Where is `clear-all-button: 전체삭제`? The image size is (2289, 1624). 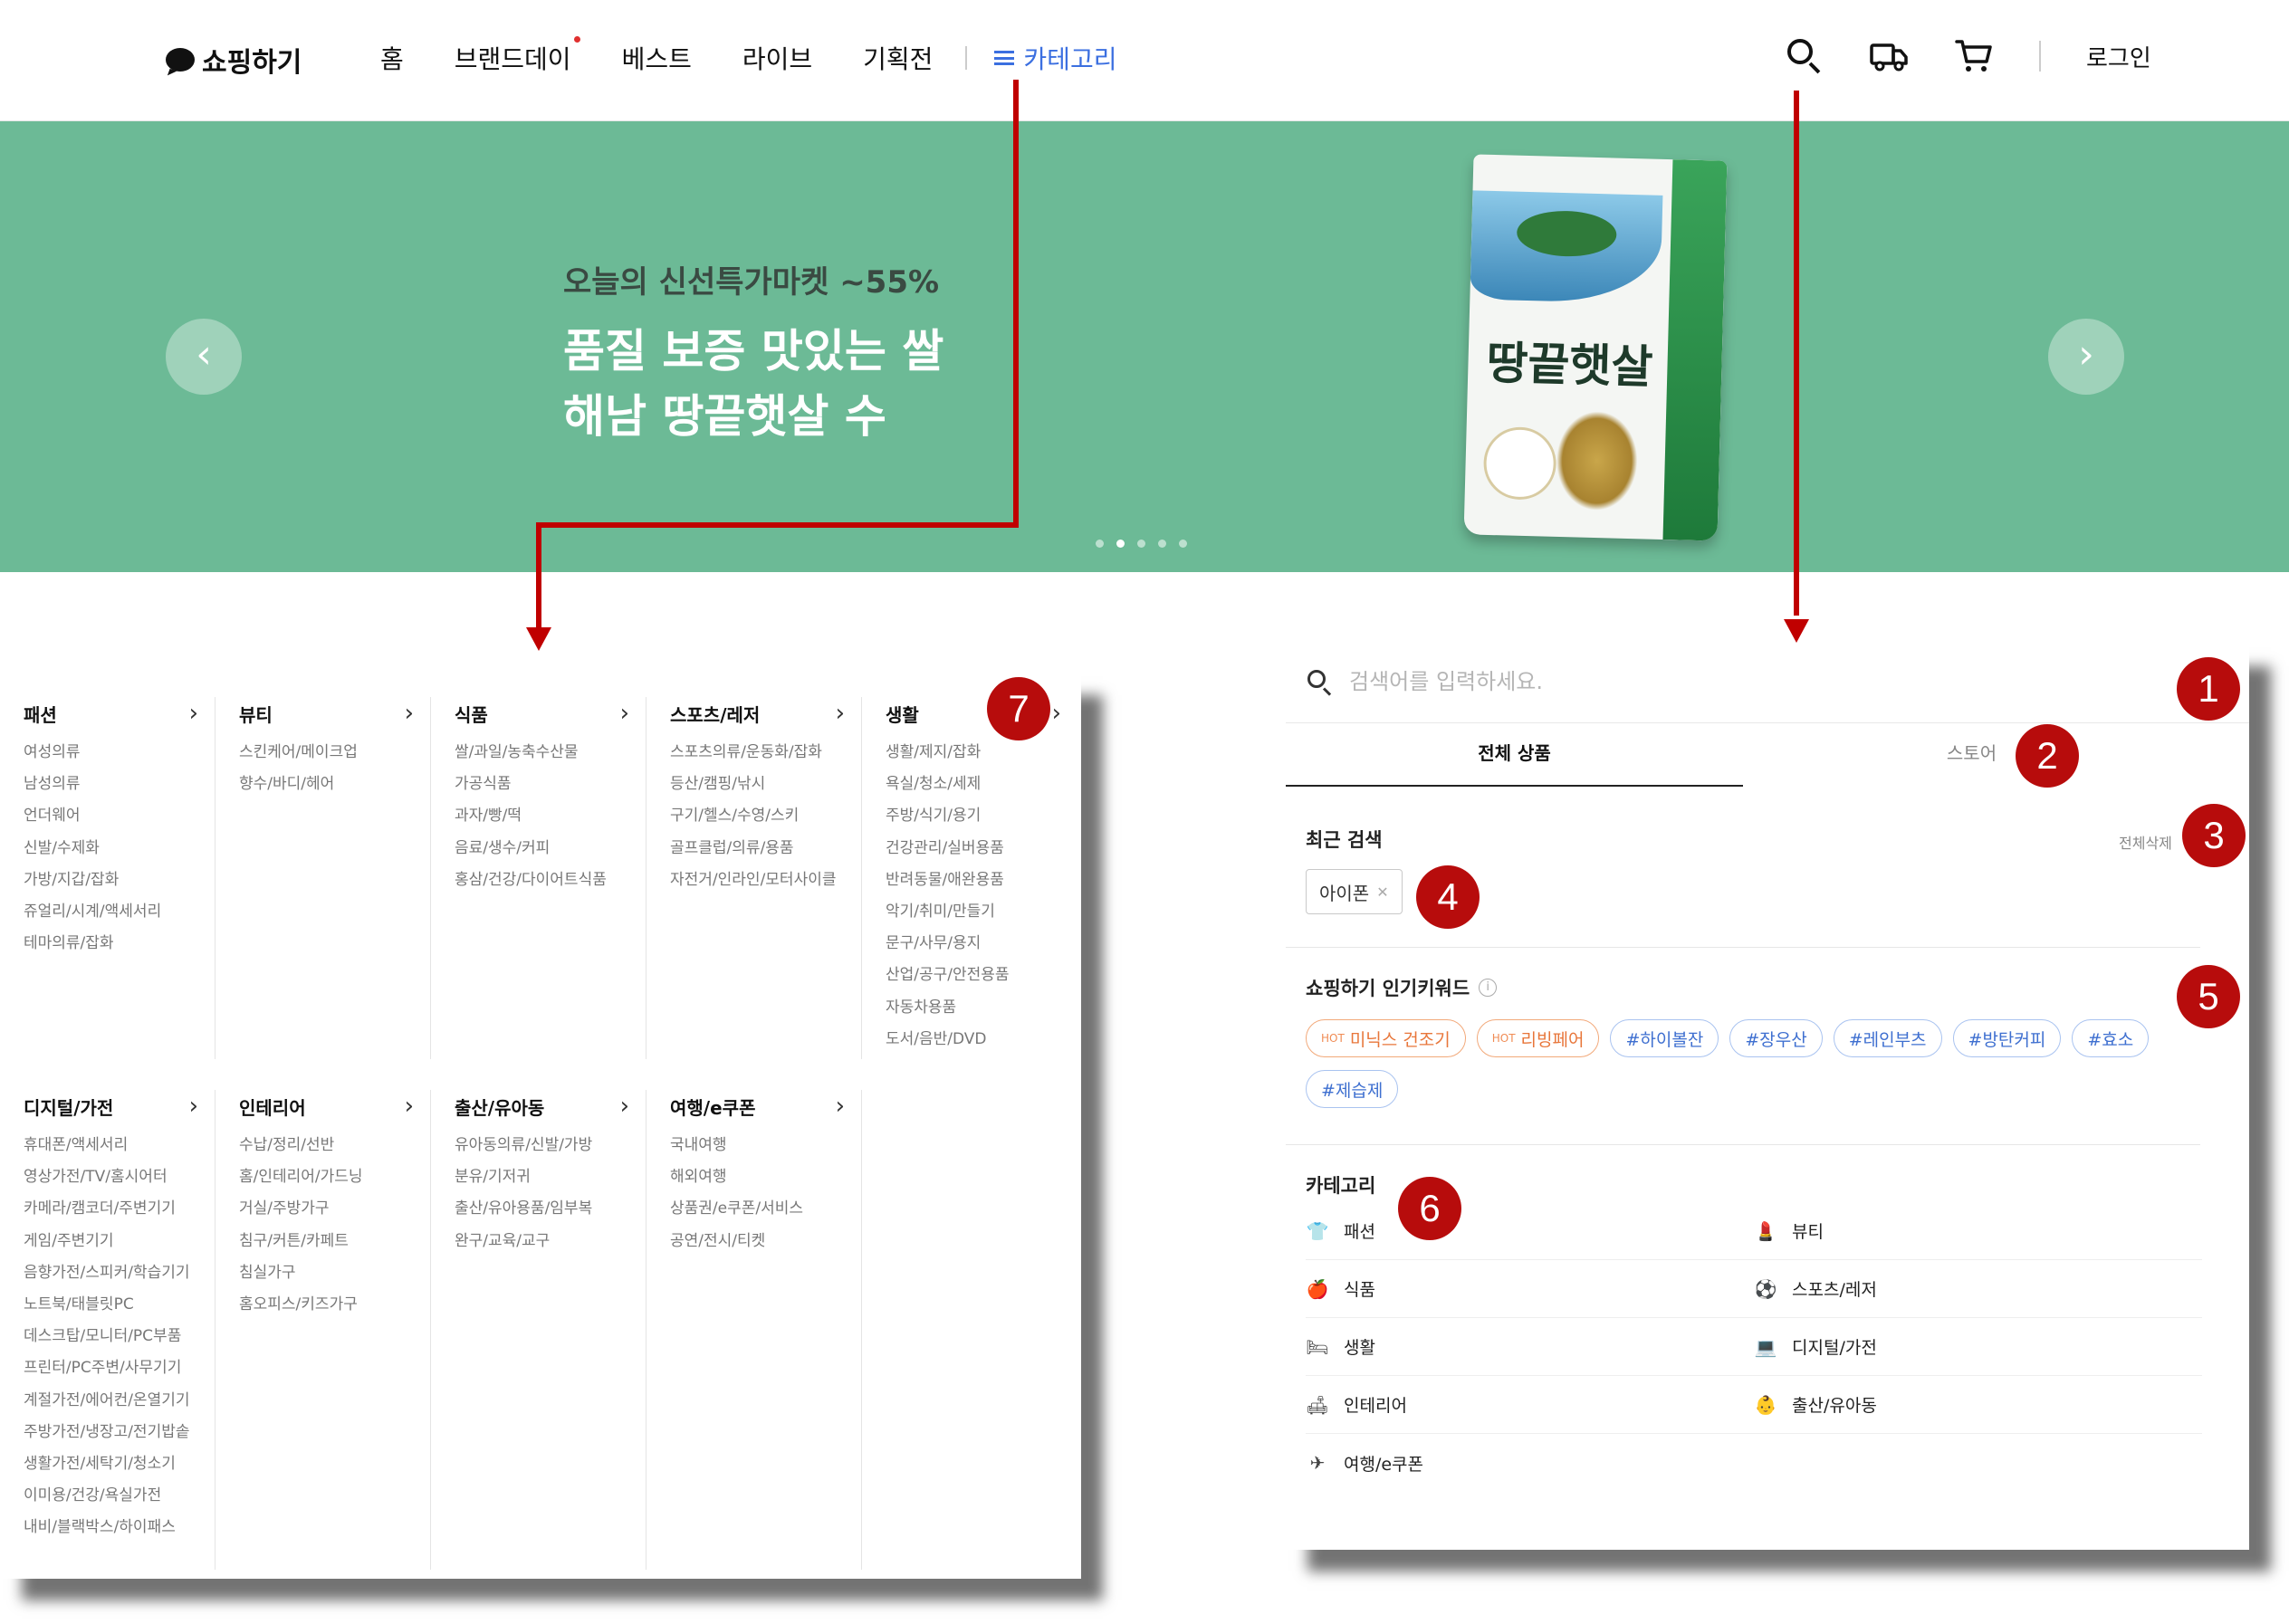 clear-all-button: 전체삭제 is located at coordinates (2145, 842).